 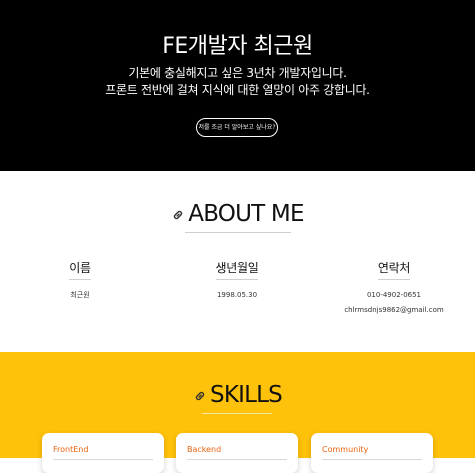 What do you see at coordinates (246, 214) in the screenshot?
I see `about-me-title-text: ABOUT ME` at bounding box center [246, 214].